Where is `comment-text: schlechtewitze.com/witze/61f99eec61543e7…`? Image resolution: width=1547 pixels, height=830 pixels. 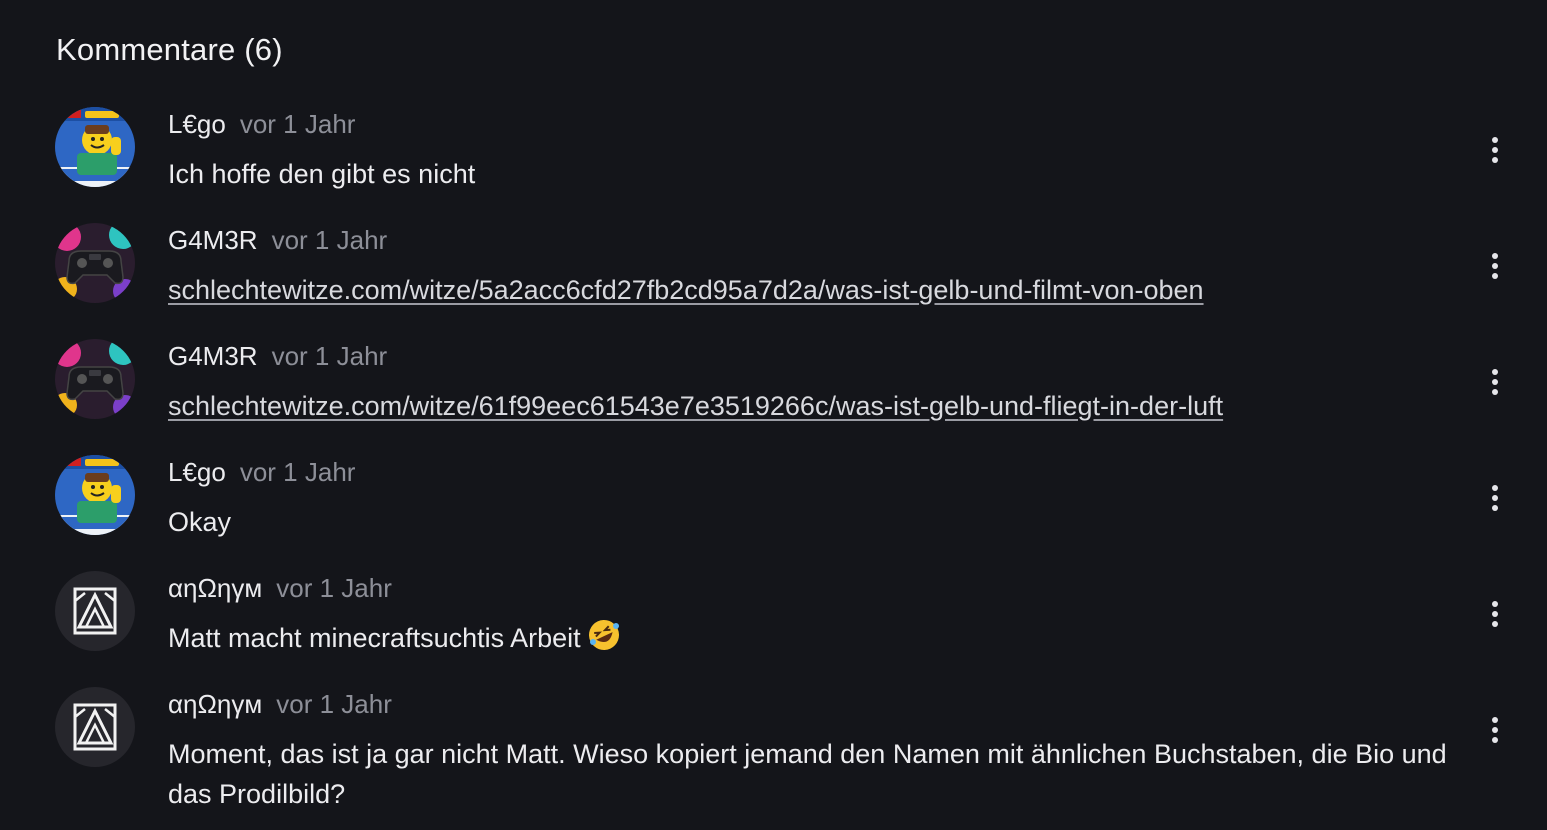 comment-text: schlechtewitze.com/witze/61f99eec61543e7… is located at coordinates (813, 406).